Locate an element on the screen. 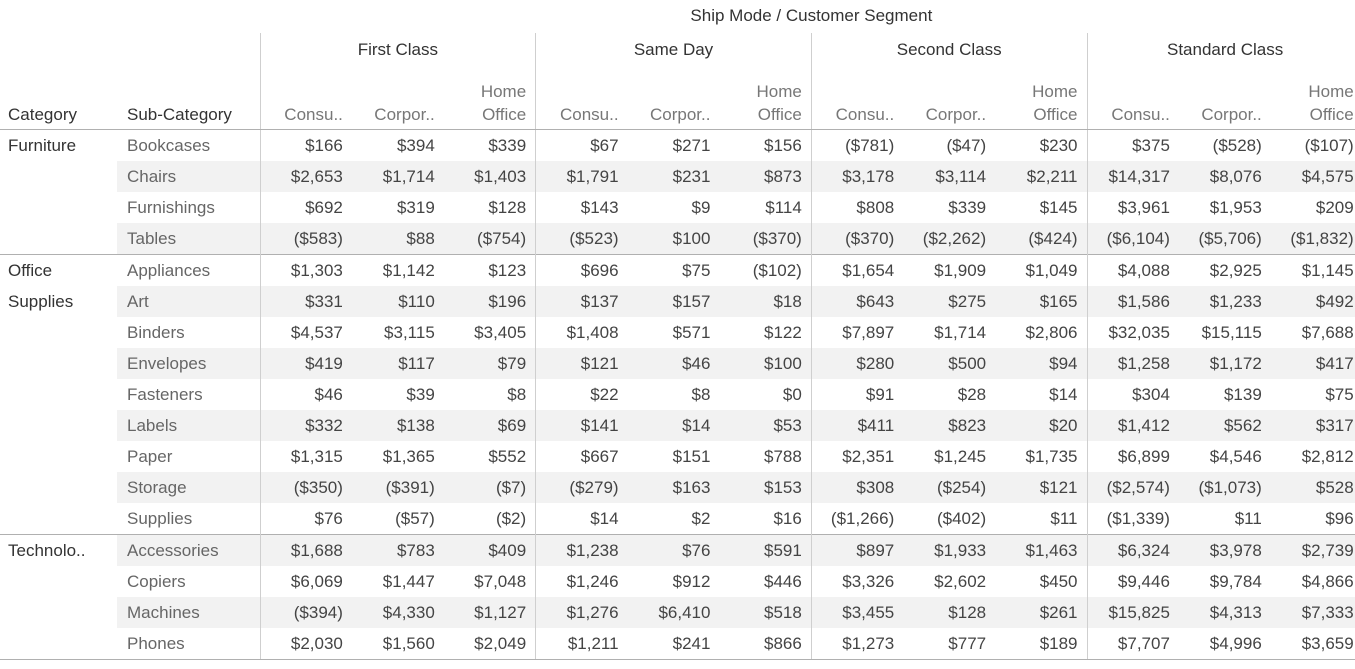  value-cell: $1,145 is located at coordinates (1312, 270).